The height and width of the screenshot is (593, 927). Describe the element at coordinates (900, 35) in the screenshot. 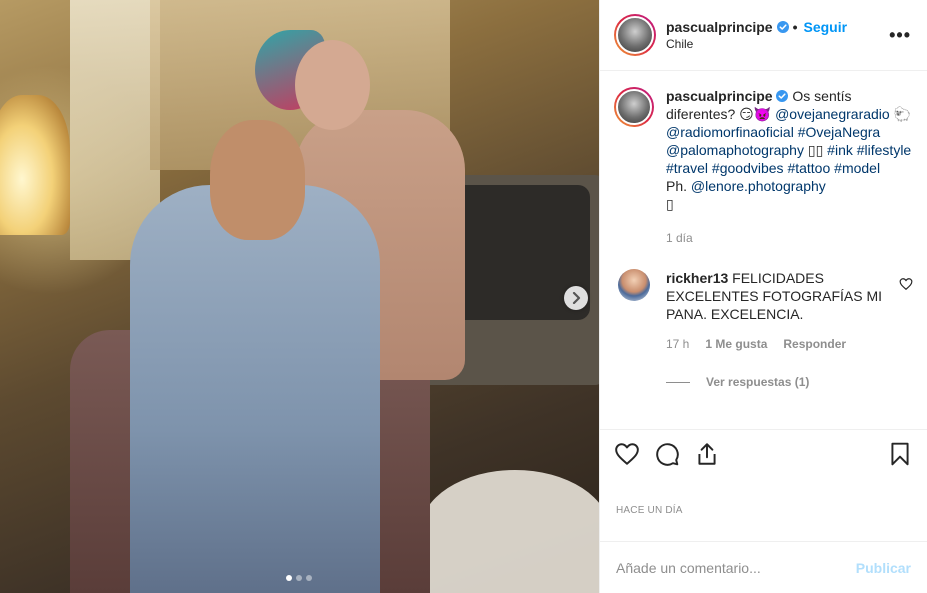

I see `more-options-icon: •••` at that location.